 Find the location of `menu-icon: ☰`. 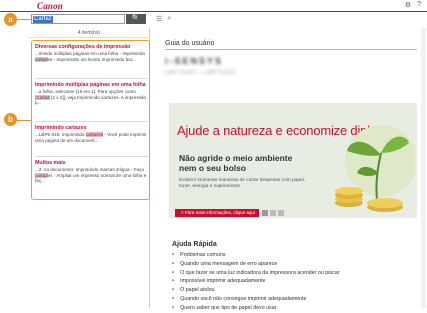

menu-icon: ☰ is located at coordinates (159, 19).